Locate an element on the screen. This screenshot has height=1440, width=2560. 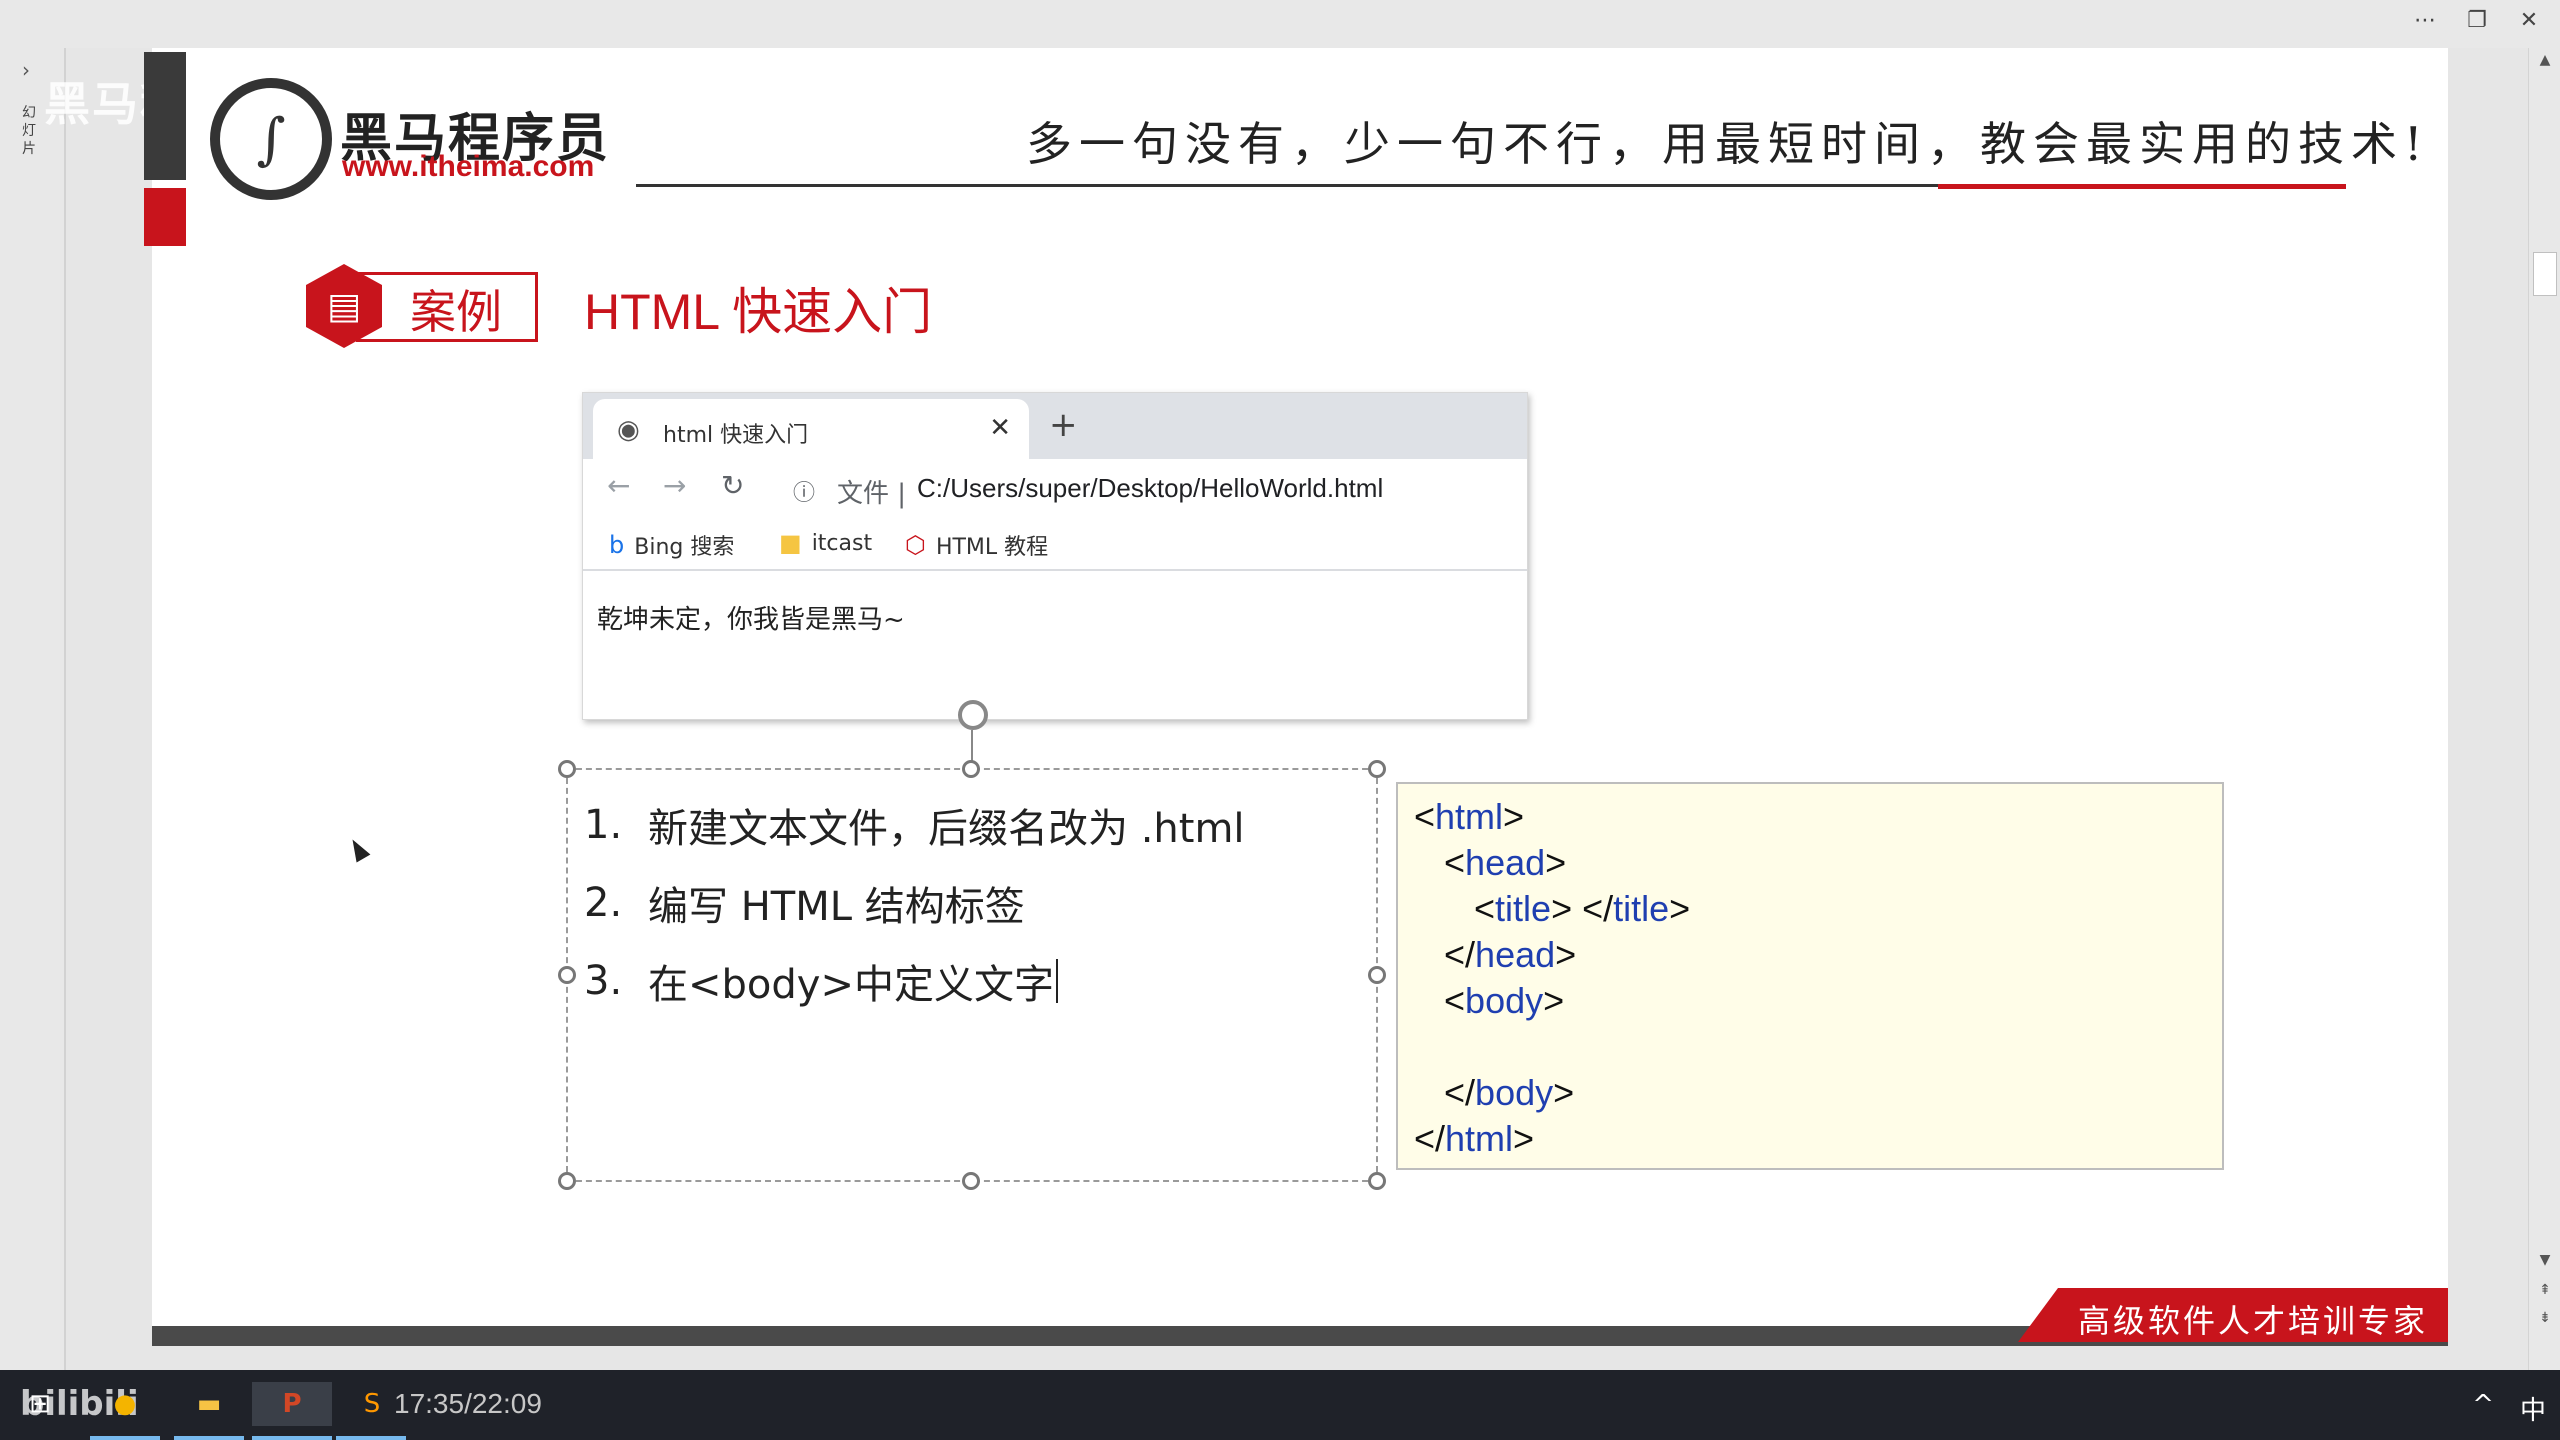
window-controls: ⋯ ❐ ✕ is located at coordinates (2477, 20).